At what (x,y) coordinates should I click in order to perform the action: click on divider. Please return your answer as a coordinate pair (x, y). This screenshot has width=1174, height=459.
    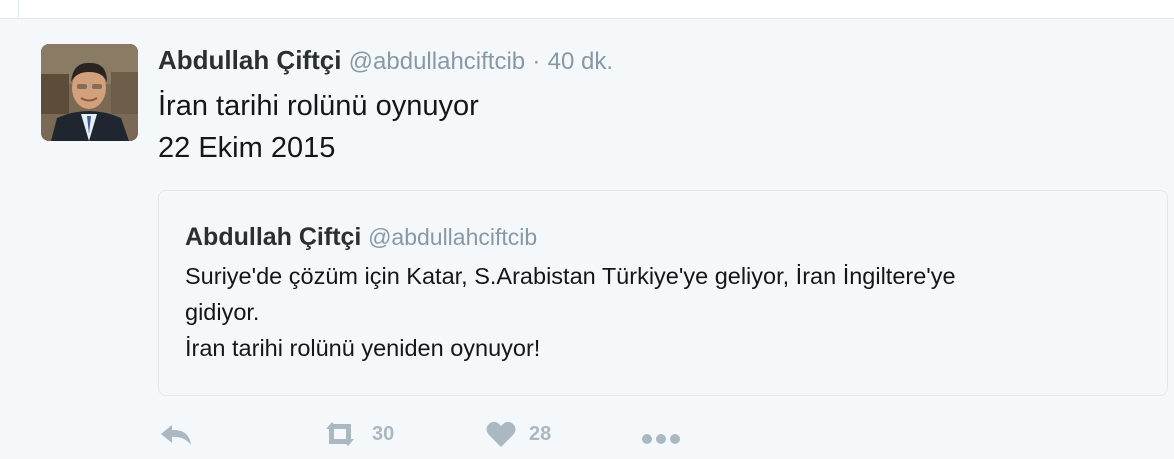
    Looking at the image, I should click on (18, 9).